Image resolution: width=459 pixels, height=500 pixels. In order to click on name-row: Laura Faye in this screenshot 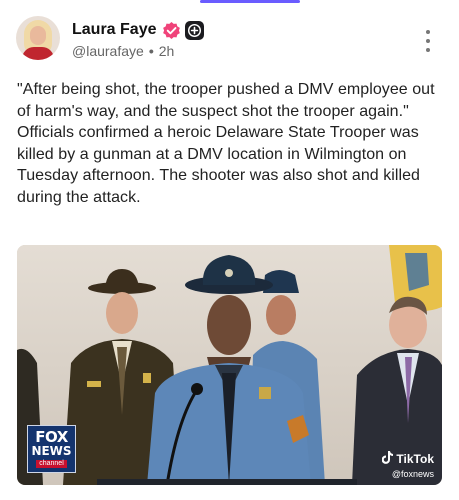, I will do `click(138, 30)`.